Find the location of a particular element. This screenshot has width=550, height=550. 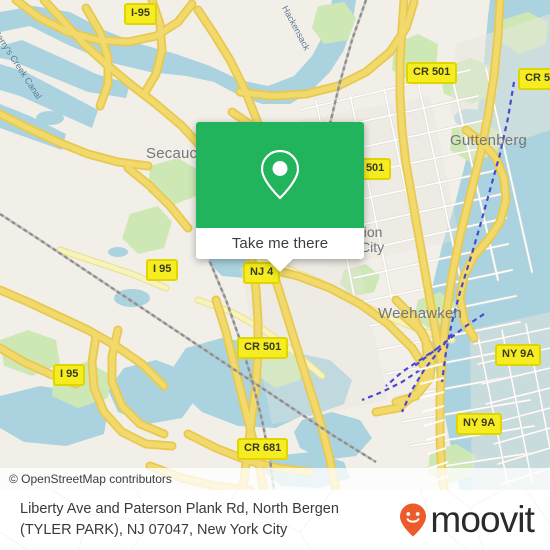

location-popup-card: Take me there is located at coordinates (280, 197).